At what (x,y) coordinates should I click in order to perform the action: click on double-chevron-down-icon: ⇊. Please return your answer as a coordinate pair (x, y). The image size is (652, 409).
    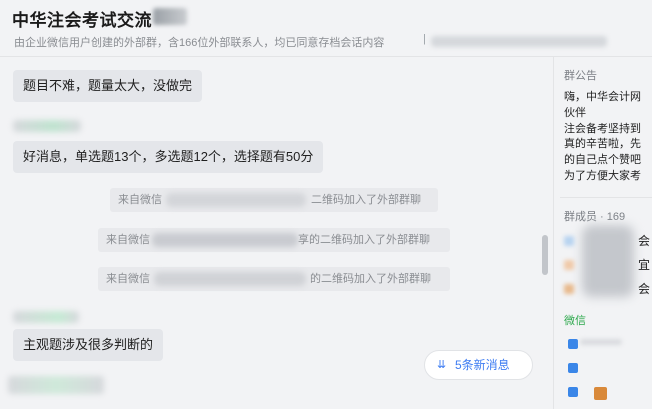
    Looking at the image, I should click on (442, 365).